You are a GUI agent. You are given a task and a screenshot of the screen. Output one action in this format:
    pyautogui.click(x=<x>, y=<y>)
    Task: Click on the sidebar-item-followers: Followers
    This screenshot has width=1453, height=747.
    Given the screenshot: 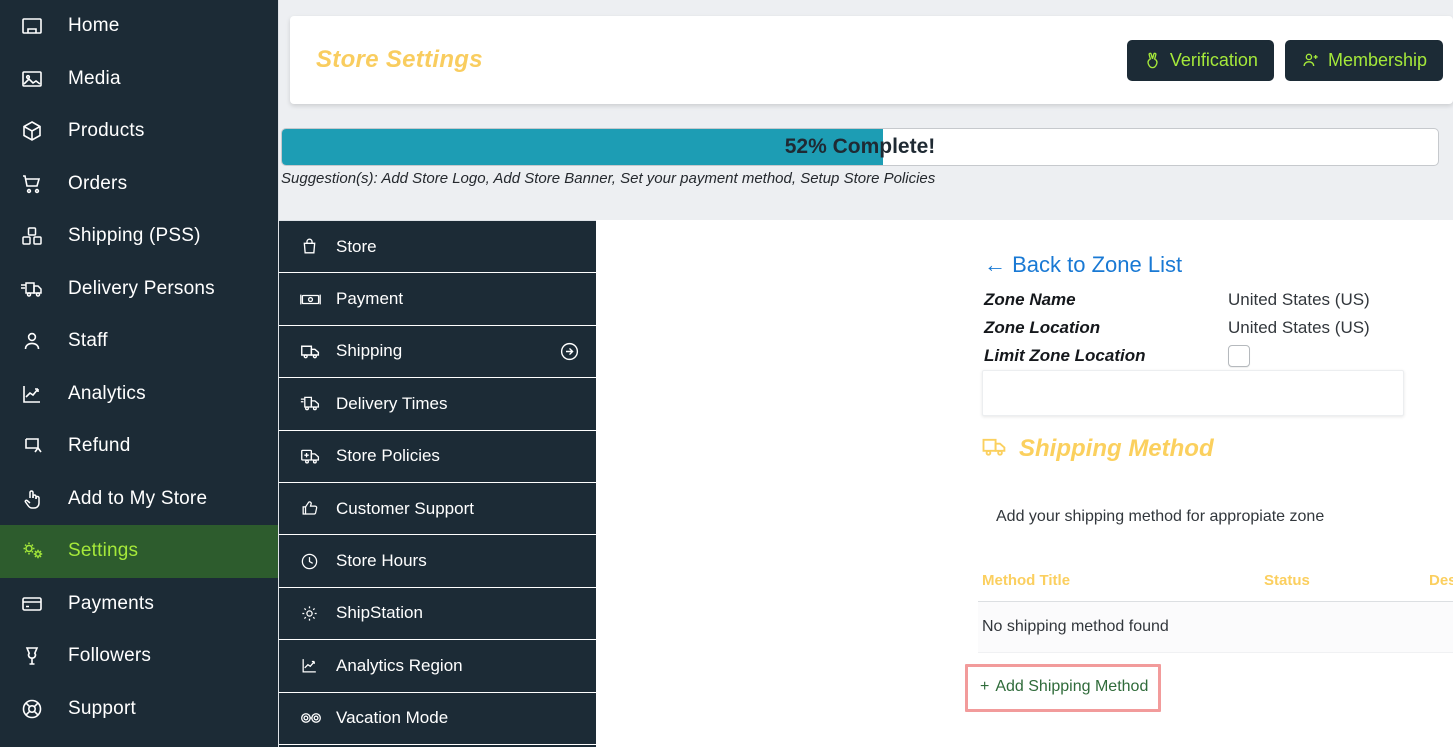 What is the action you would take?
    pyautogui.click(x=139, y=656)
    